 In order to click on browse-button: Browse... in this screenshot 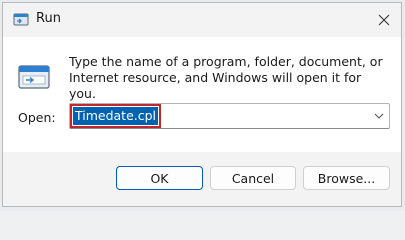, I will do `click(346, 178)`.